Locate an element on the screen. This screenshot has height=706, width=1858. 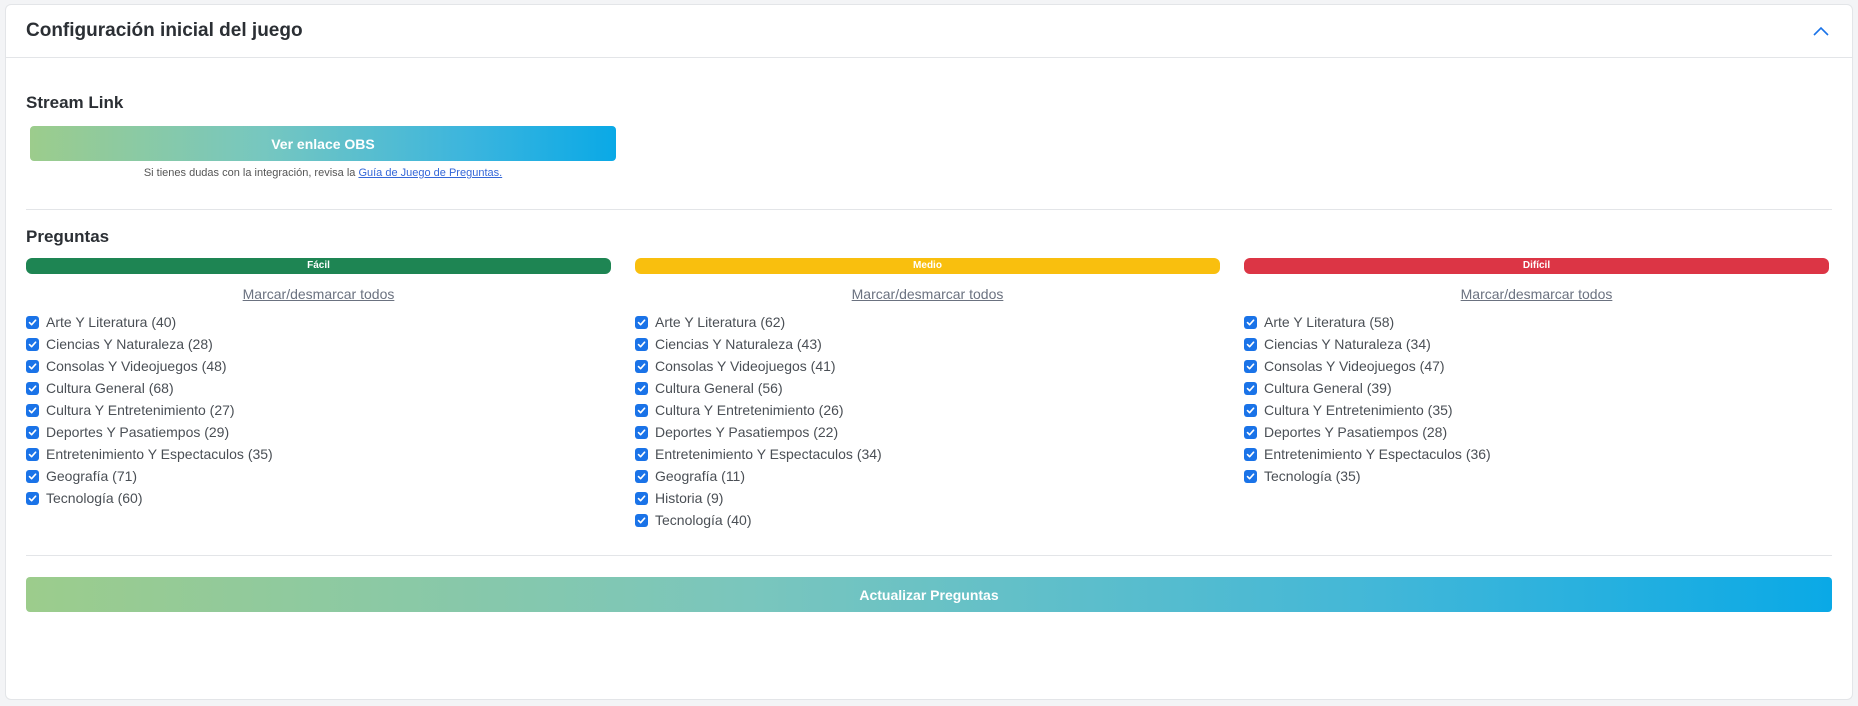
view-obs-link-button: Ver enlace OBS is located at coordinates (323, 143).